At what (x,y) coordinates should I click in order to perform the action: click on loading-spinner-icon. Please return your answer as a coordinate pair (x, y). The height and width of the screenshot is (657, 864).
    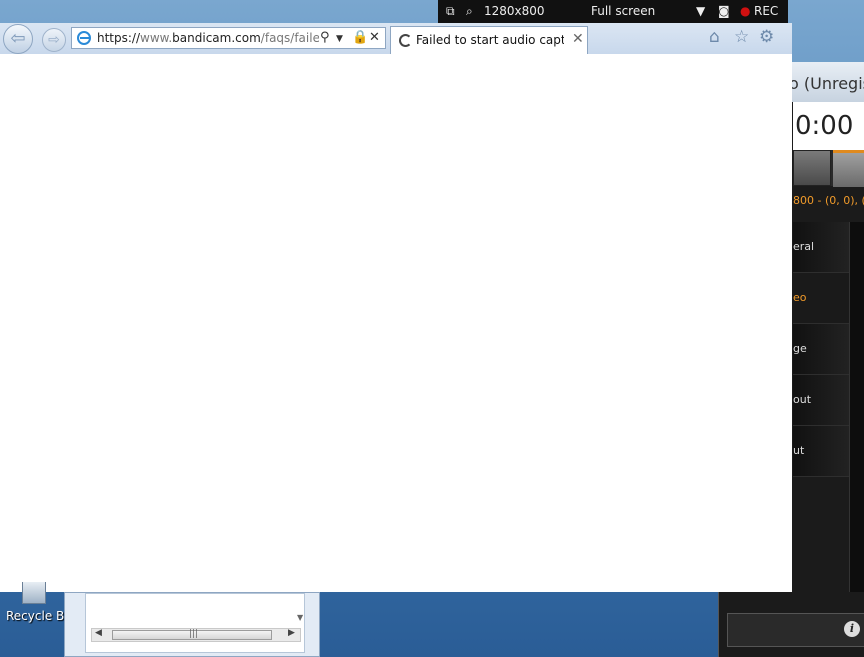
    Looking at the image, I should click on (405, 40).